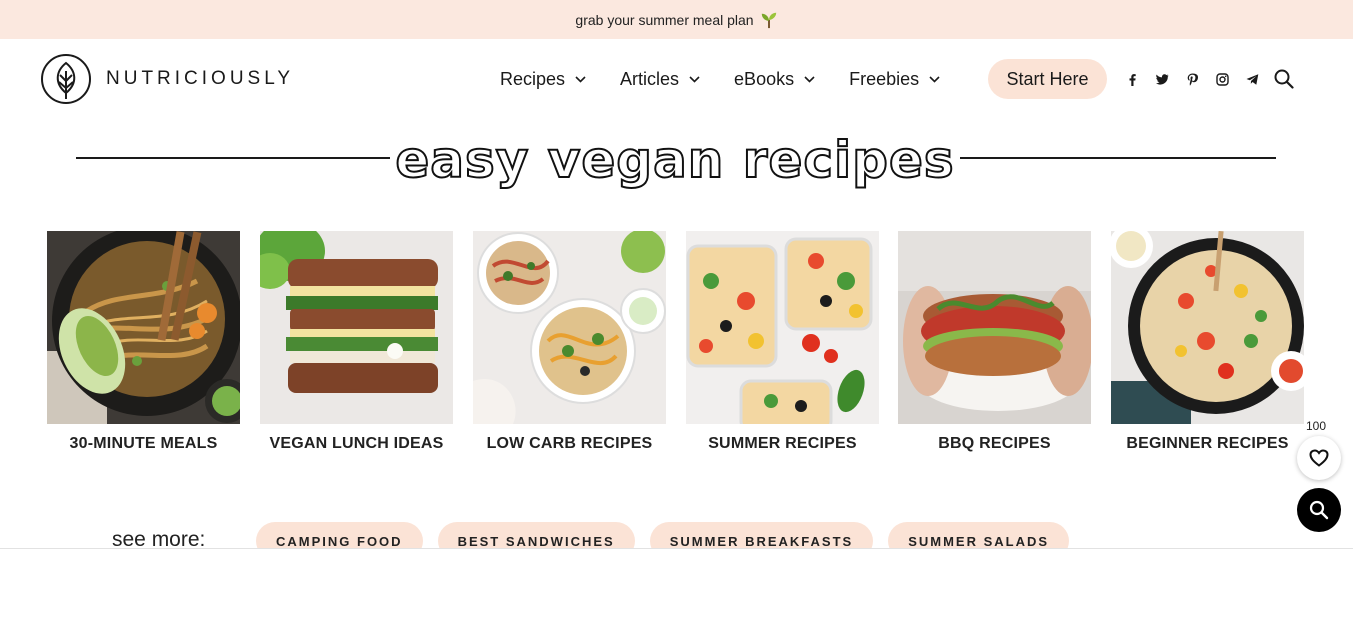 The image size is (1353, 623). I want to click on card-label: 30-MINUTE MEALS, so click(143, 443).